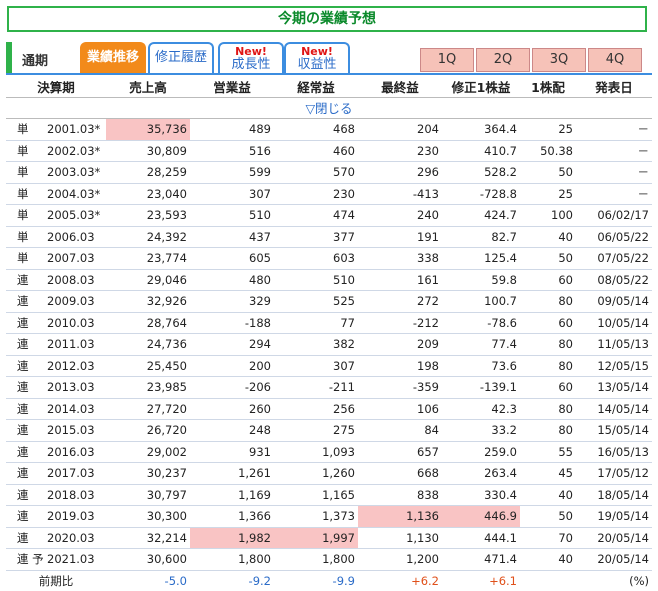 The width and height of the screenshot is (658, 591). I want to click on row-operating-profit: -206, so click(232, 387).